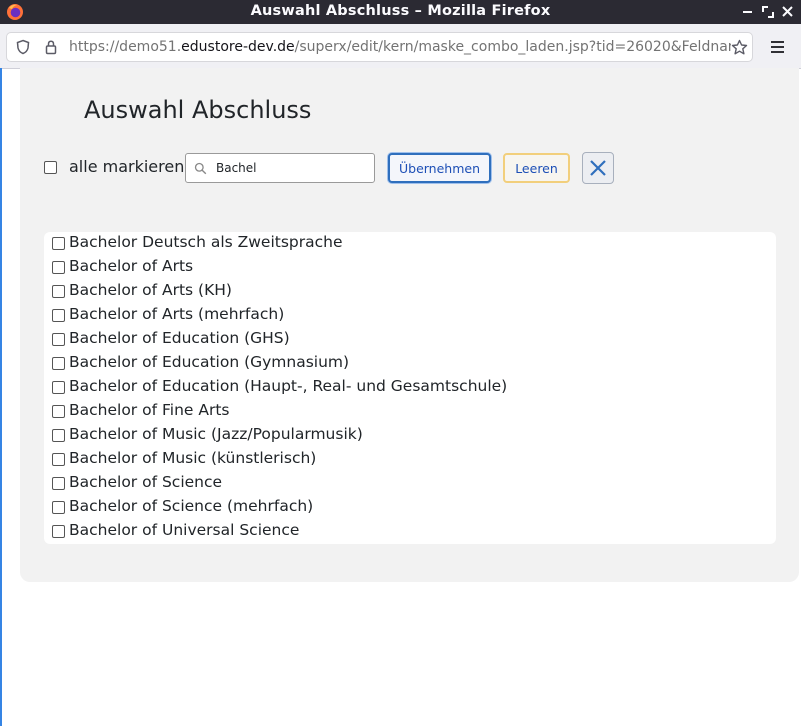 Image resolution: width=801 pixels, height=726 pixels. Describe the element at coordinates (291, 168) in the screenshot. I see `search-input` at that location.